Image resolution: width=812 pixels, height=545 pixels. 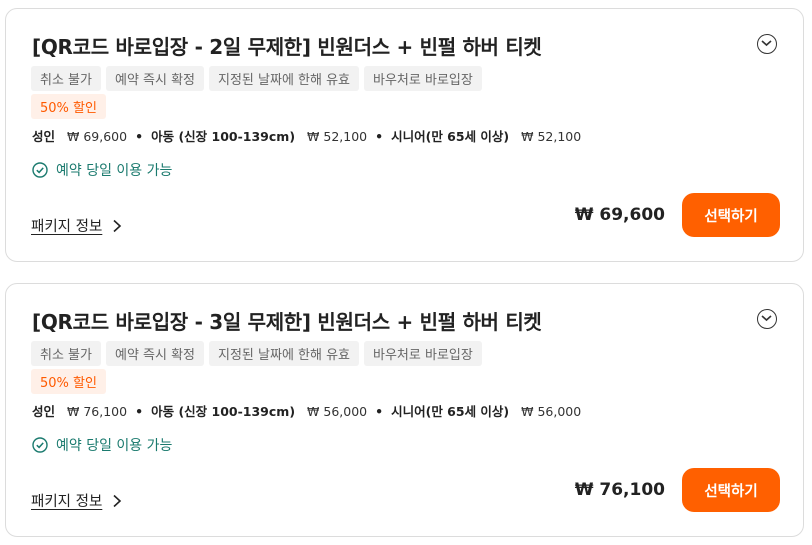 What do you see at coordinates (287, 47) in the screenshot?
I see `product-title: [QR코드 바로입장 - 2일 무제한] 빈원더스 + 빈펄 하버 티켓` at bounding box center [287, 47].